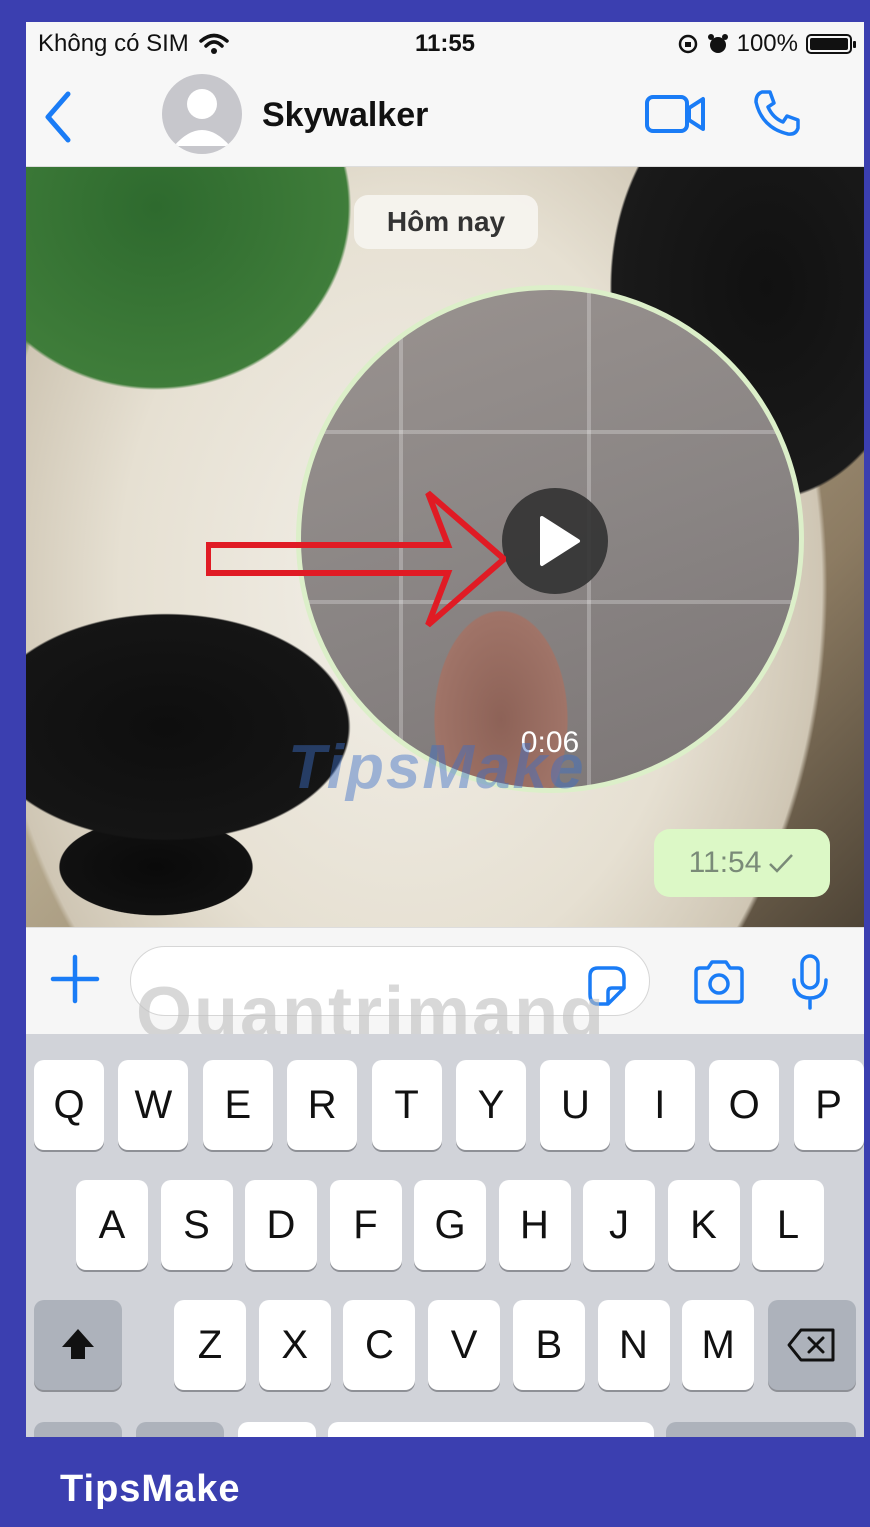 The width and height of the screenshot is (870, 1527). I want to click on chat-header: Skywalker, so click(445, 116).